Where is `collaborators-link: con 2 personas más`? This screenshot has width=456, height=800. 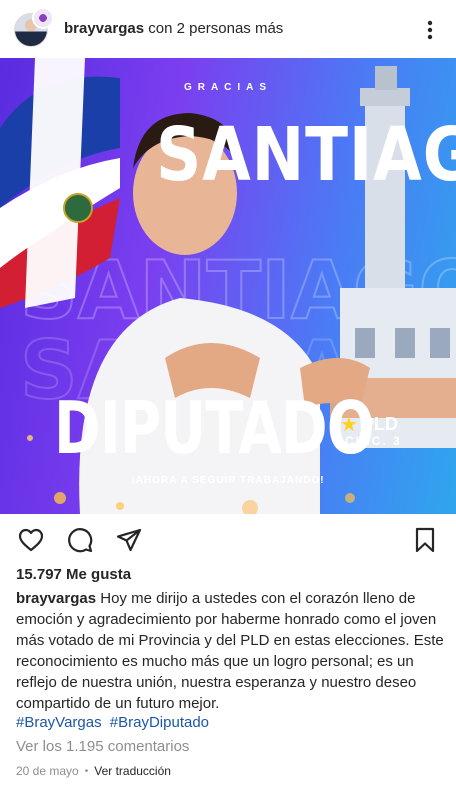
collaborators-link: con 2 personas más is located at coordinates (215, 28).